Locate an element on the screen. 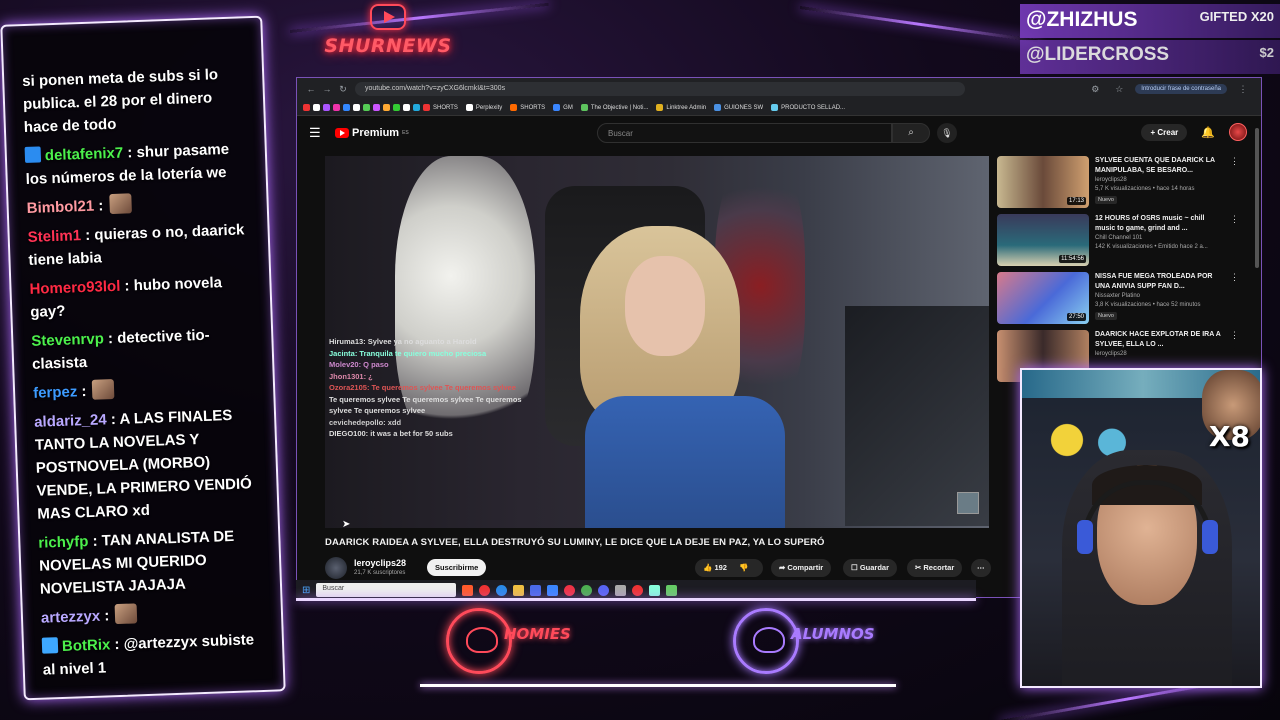 The width and height of the screenshot is (1280, 720). channel-name: leroyclips28 is located at coordinates (380, 563).